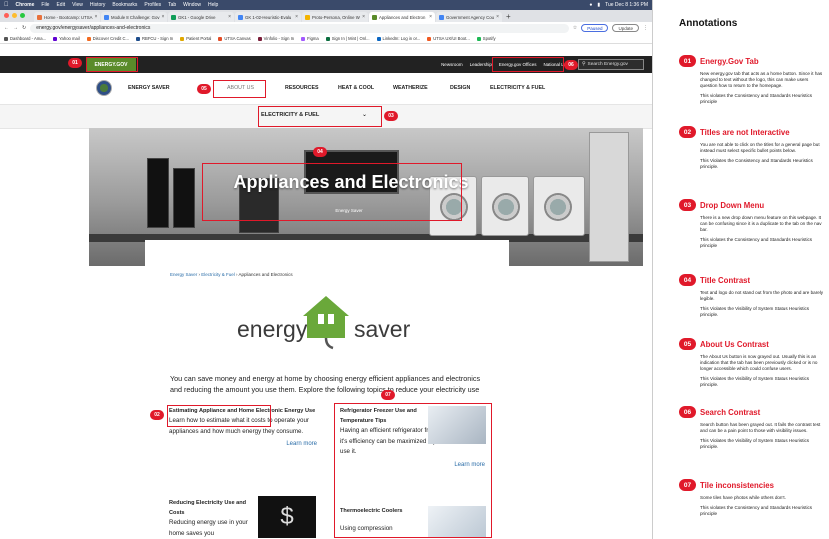 Image resolution: width=829 pixels, height=539 pixels. Describe the element at coordinates (687, 412) in the screenshot. I see `annotation-number: 06` at that location.